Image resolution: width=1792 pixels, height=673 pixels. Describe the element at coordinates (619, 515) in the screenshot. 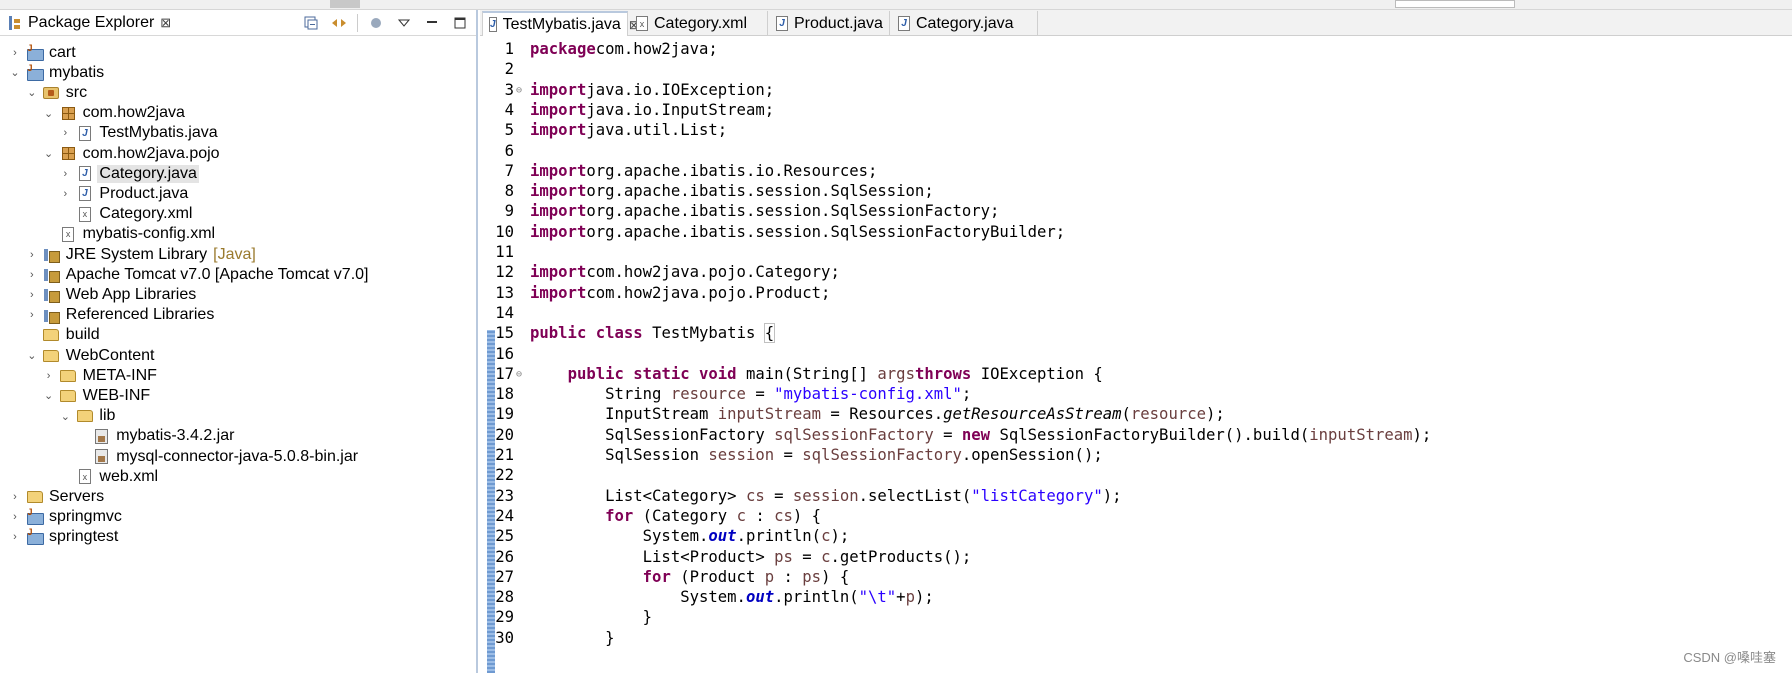

I see `keyword: for` at that location.